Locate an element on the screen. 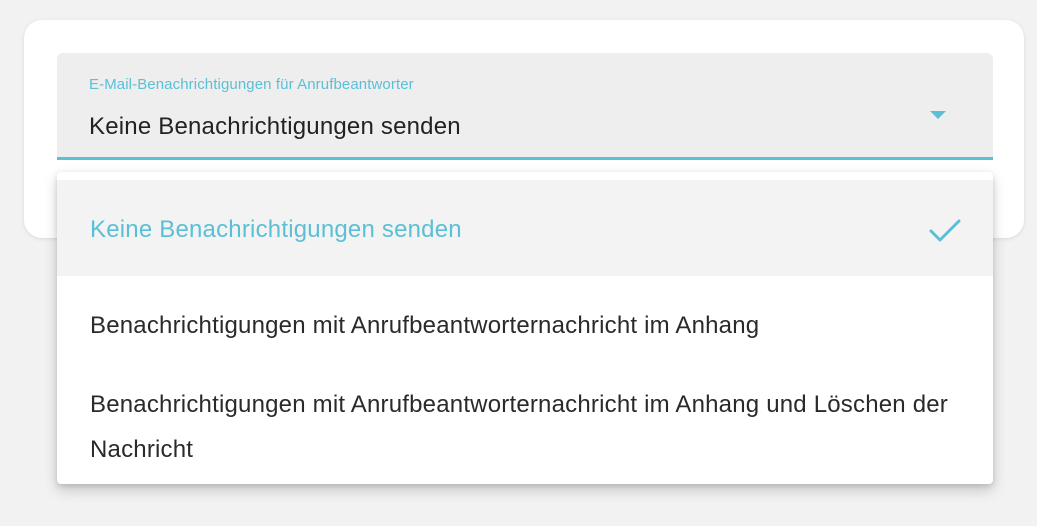  select-value: Keine Benachrichtigungen senden is located at coordinates (275, 126).